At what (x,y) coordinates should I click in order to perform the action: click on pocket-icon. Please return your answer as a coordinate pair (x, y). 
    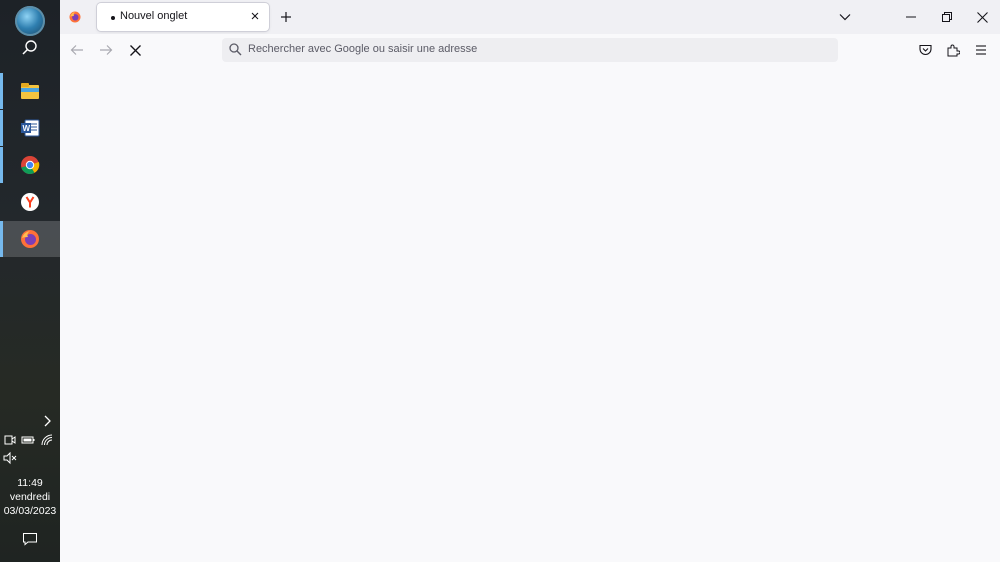
    Looking at the image, I should click on (925, 49).